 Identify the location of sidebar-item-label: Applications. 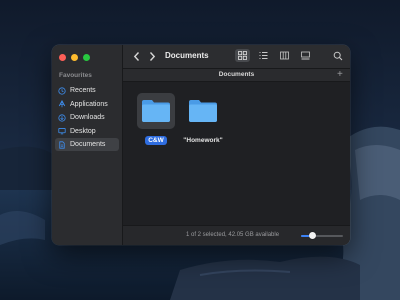
(89, 104).